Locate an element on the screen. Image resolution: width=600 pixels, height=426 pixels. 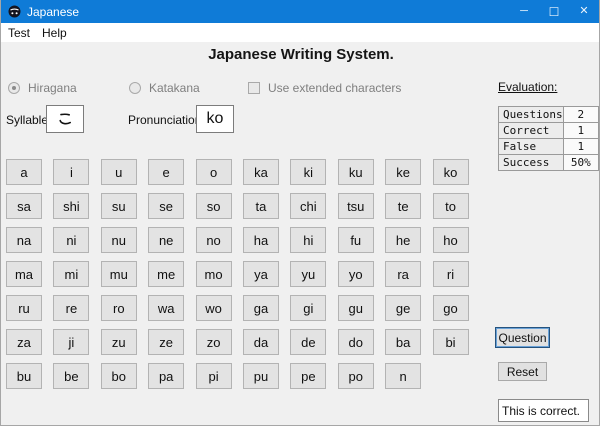
kana-button-tsu: tsu is located at coordinates (355, 206).